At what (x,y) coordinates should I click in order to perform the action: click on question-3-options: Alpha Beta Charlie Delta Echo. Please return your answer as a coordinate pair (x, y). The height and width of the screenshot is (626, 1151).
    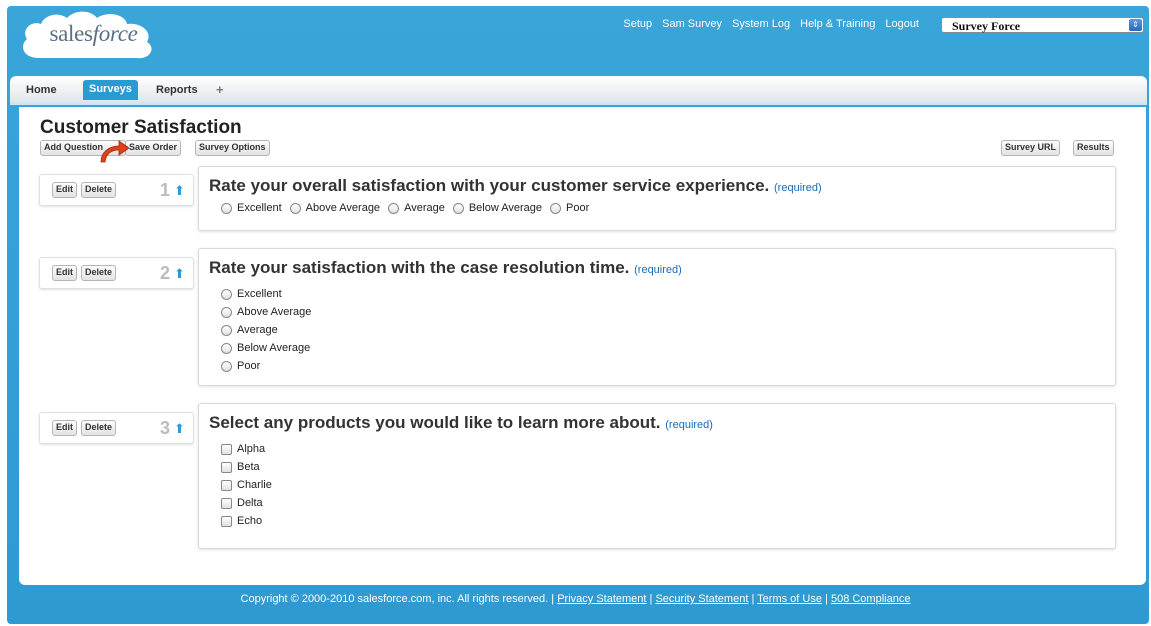
    Looking at the image, I should click on (246, 485).